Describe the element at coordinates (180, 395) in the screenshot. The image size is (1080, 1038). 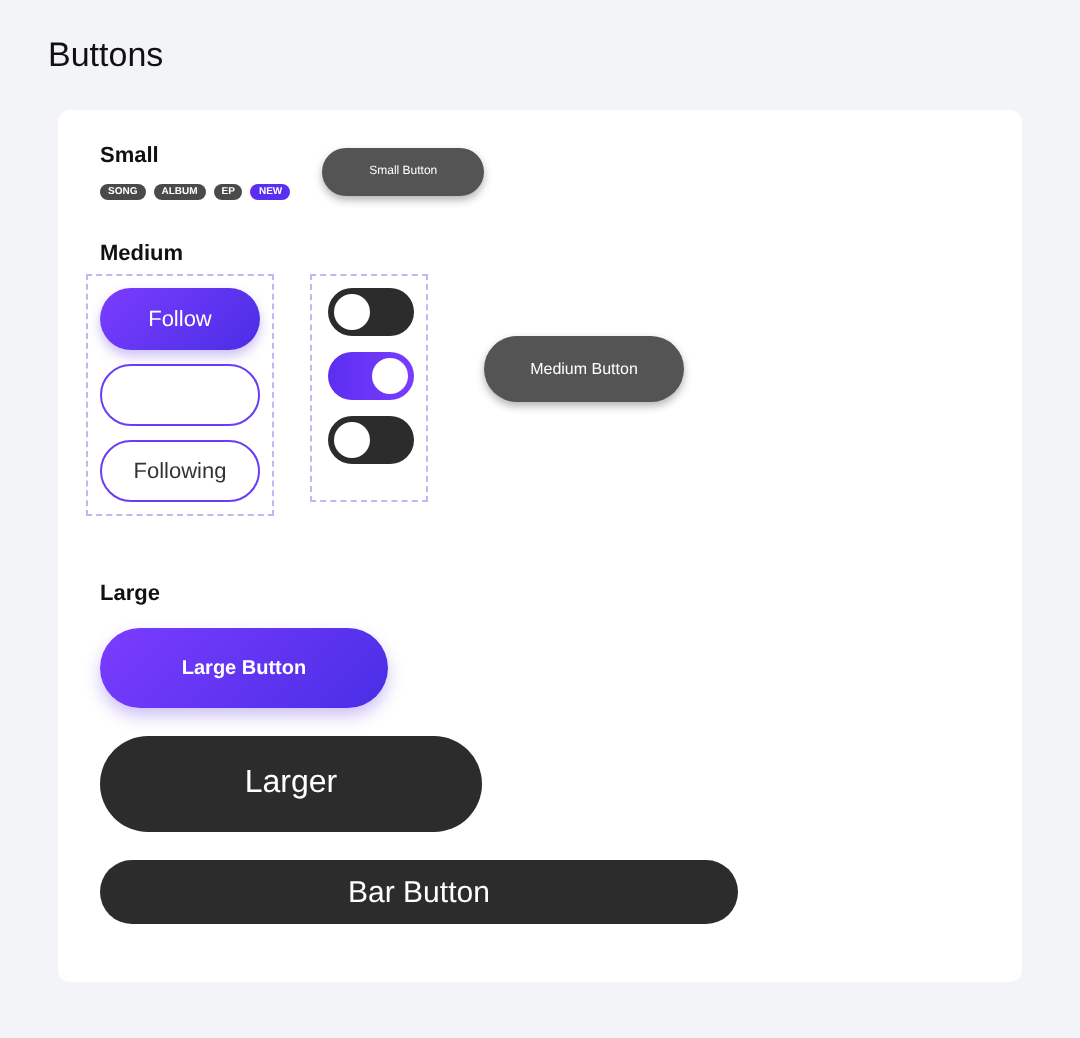
I see `follow-button` at that location.